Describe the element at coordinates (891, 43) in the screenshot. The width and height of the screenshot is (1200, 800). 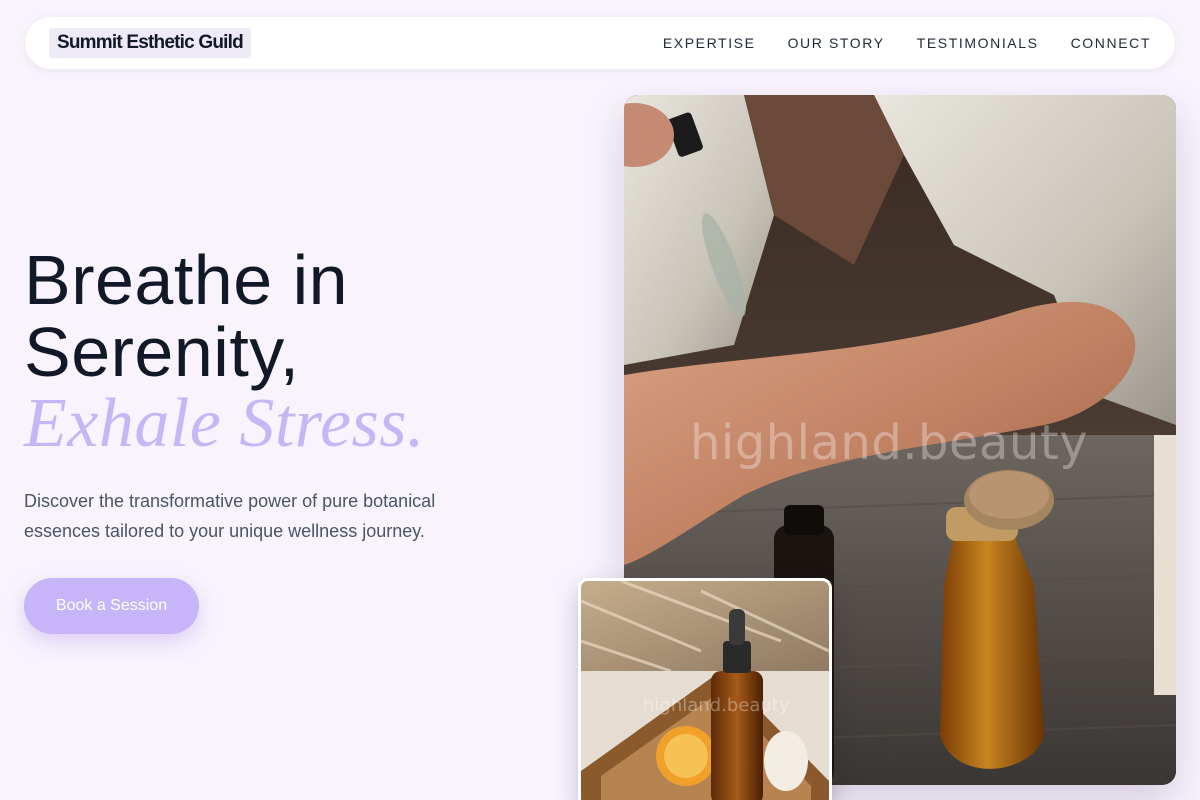
I see `nav-links: EXPERTISE OUR STORY TESTIMONIALS CONNECT` at that location.